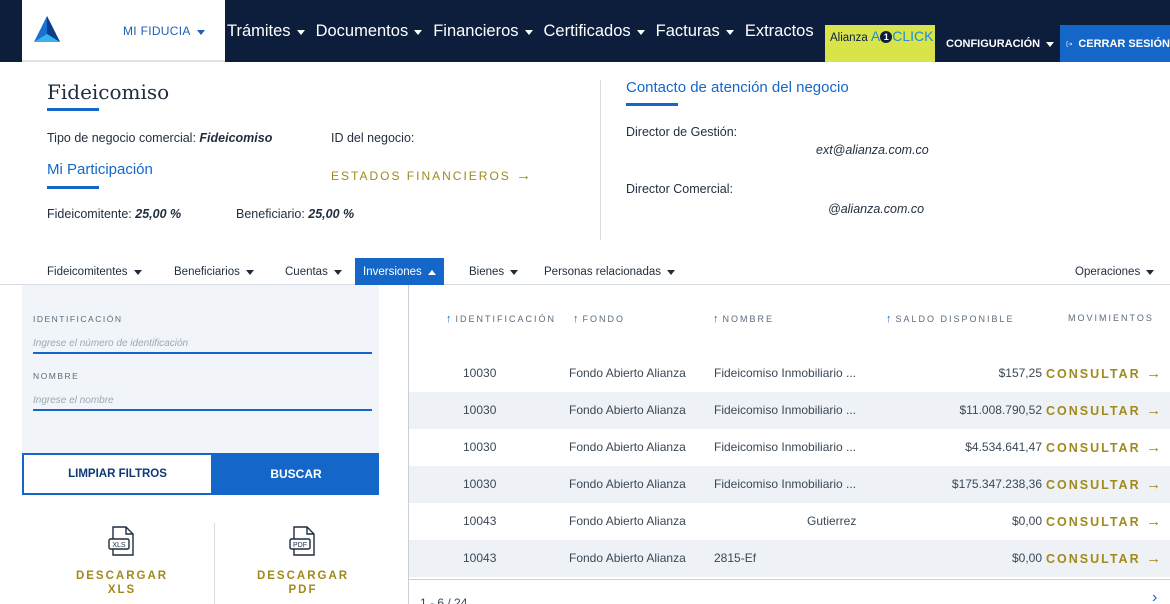 Image resolution: width=1170 pixels, height=604 pixels. I want to click on cell-id: 10030, so click(480, 410).